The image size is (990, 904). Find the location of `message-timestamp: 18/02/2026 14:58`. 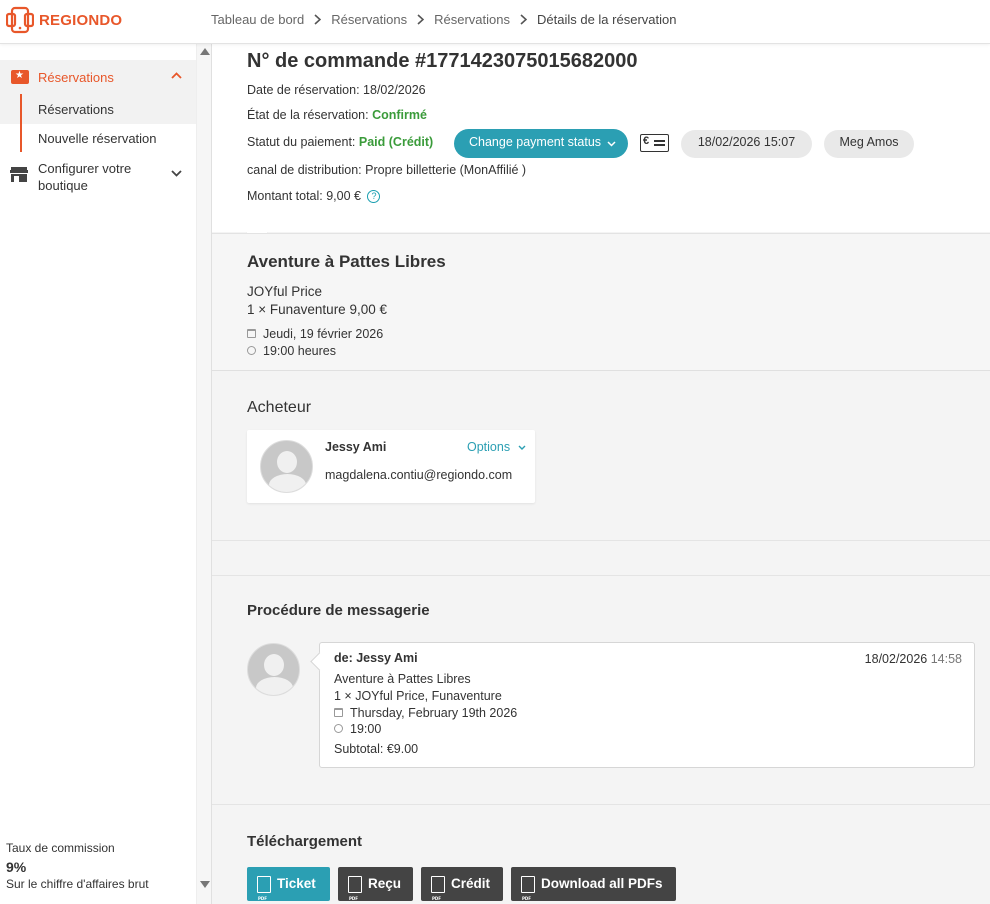

message-timestamp: 18/02/2026 14:58 is located at coordinates (913, 659).